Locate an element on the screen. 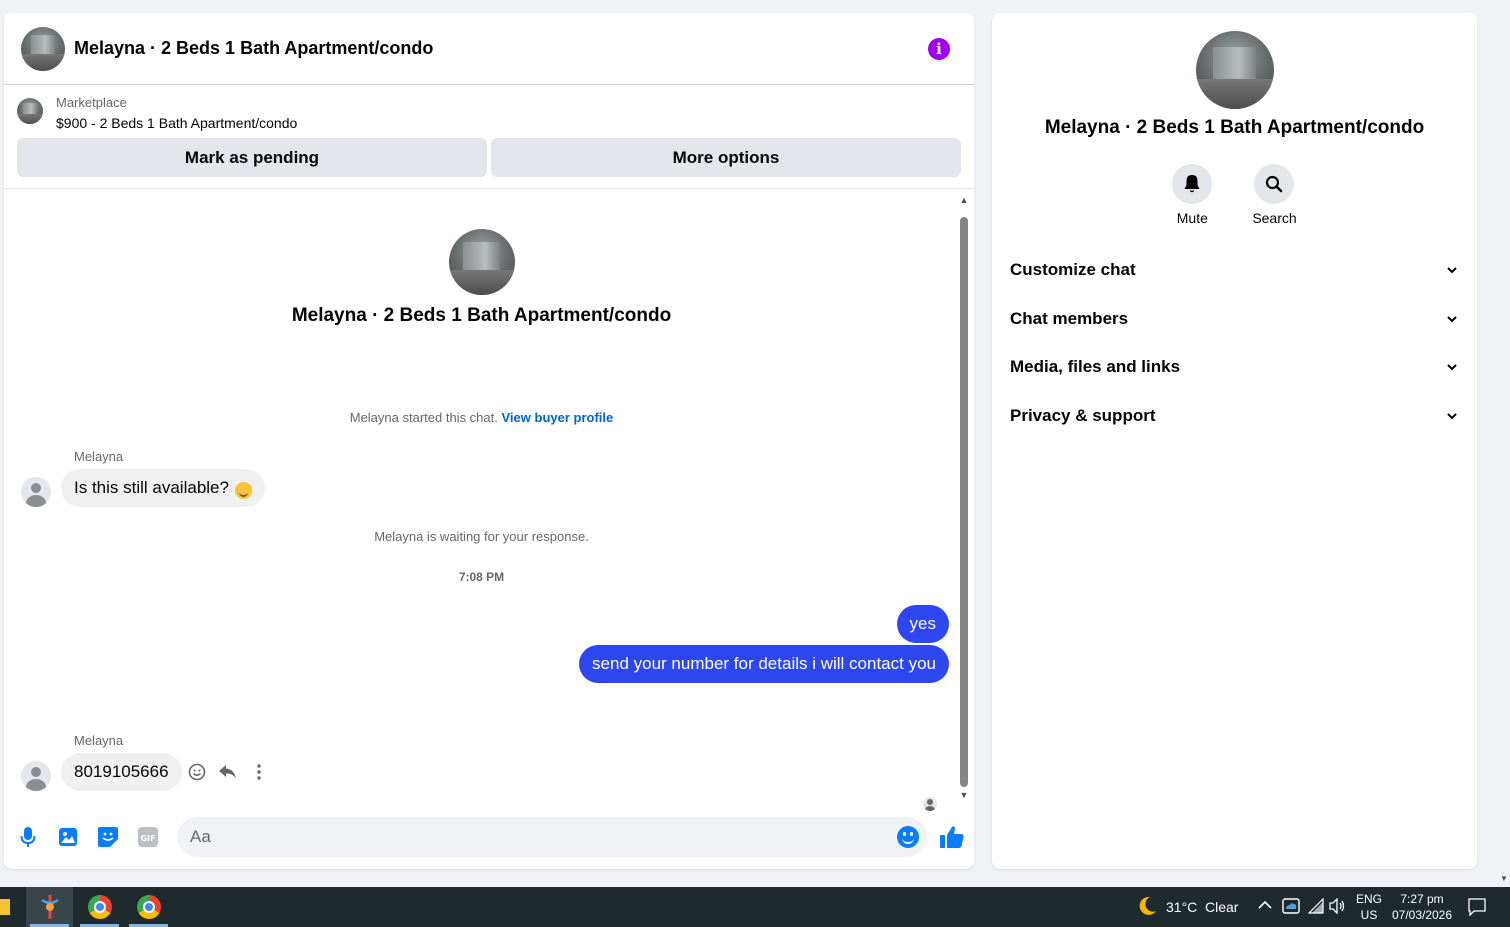 The height and width of the screenshot is (927, 1510). notification-center-icon is located at coordinates (1477, 909).